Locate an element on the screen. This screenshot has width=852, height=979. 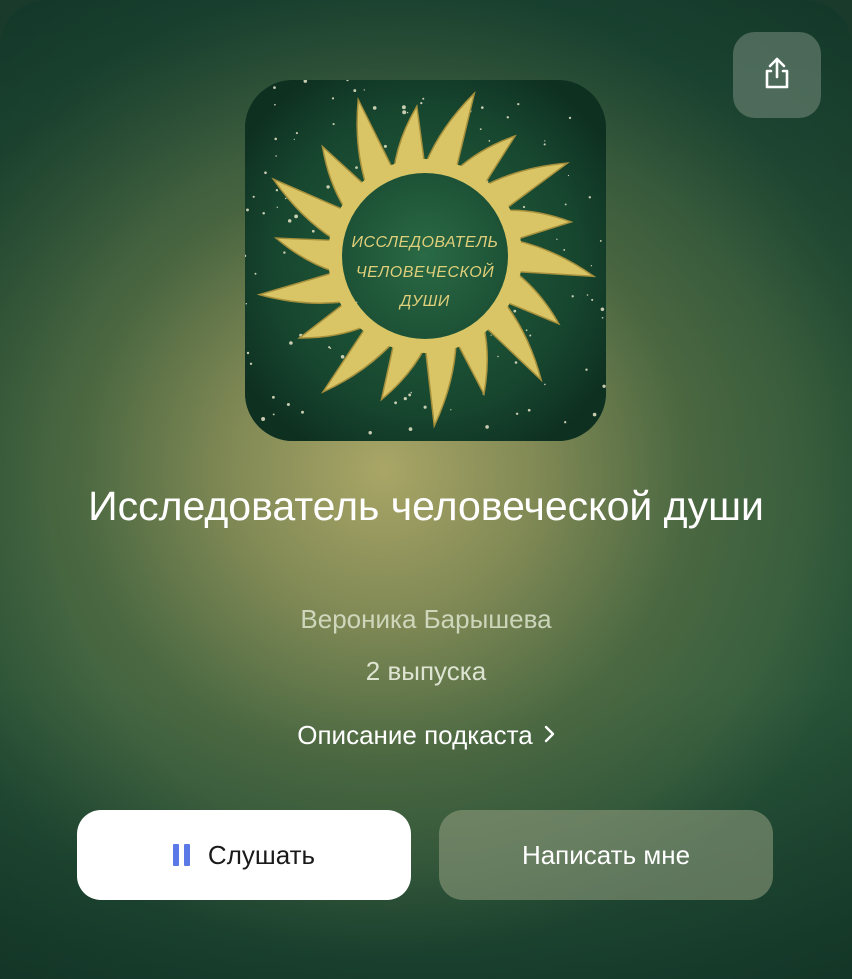
description-link-label: Описание подкаста is located at coordinates (415, 735).